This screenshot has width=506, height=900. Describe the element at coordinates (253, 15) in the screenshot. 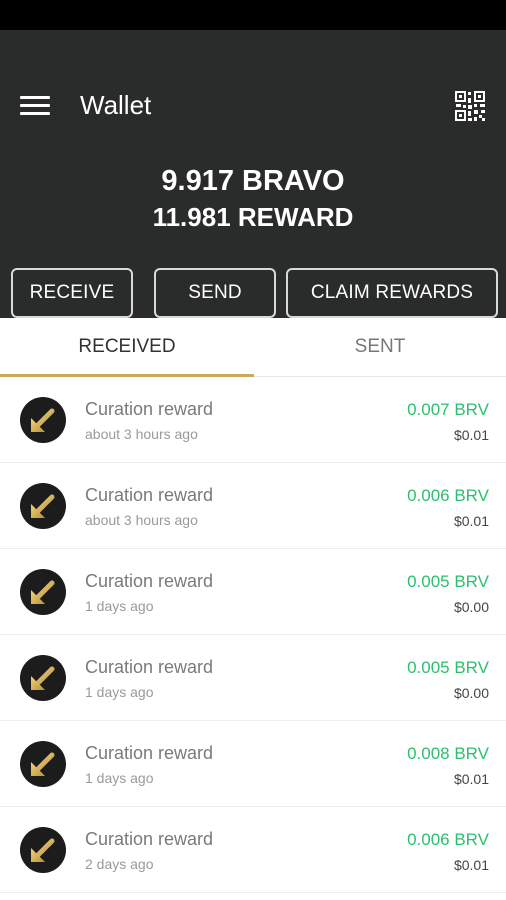

I see `status-bar` at that location.